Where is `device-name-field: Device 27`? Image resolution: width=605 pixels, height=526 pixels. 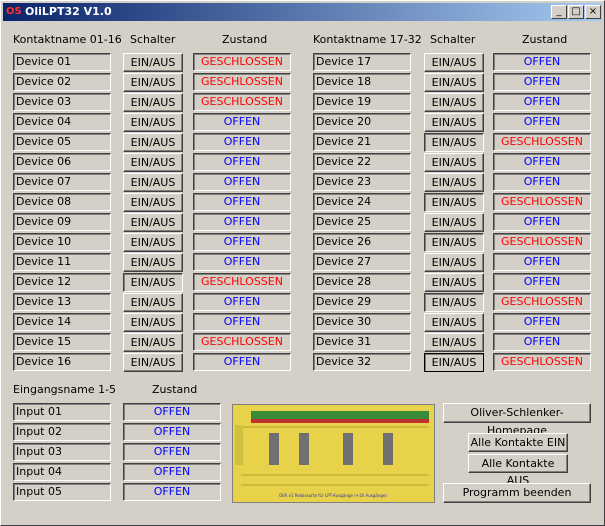
device-name-field: Device 27 is located at coordinates (362, 262).